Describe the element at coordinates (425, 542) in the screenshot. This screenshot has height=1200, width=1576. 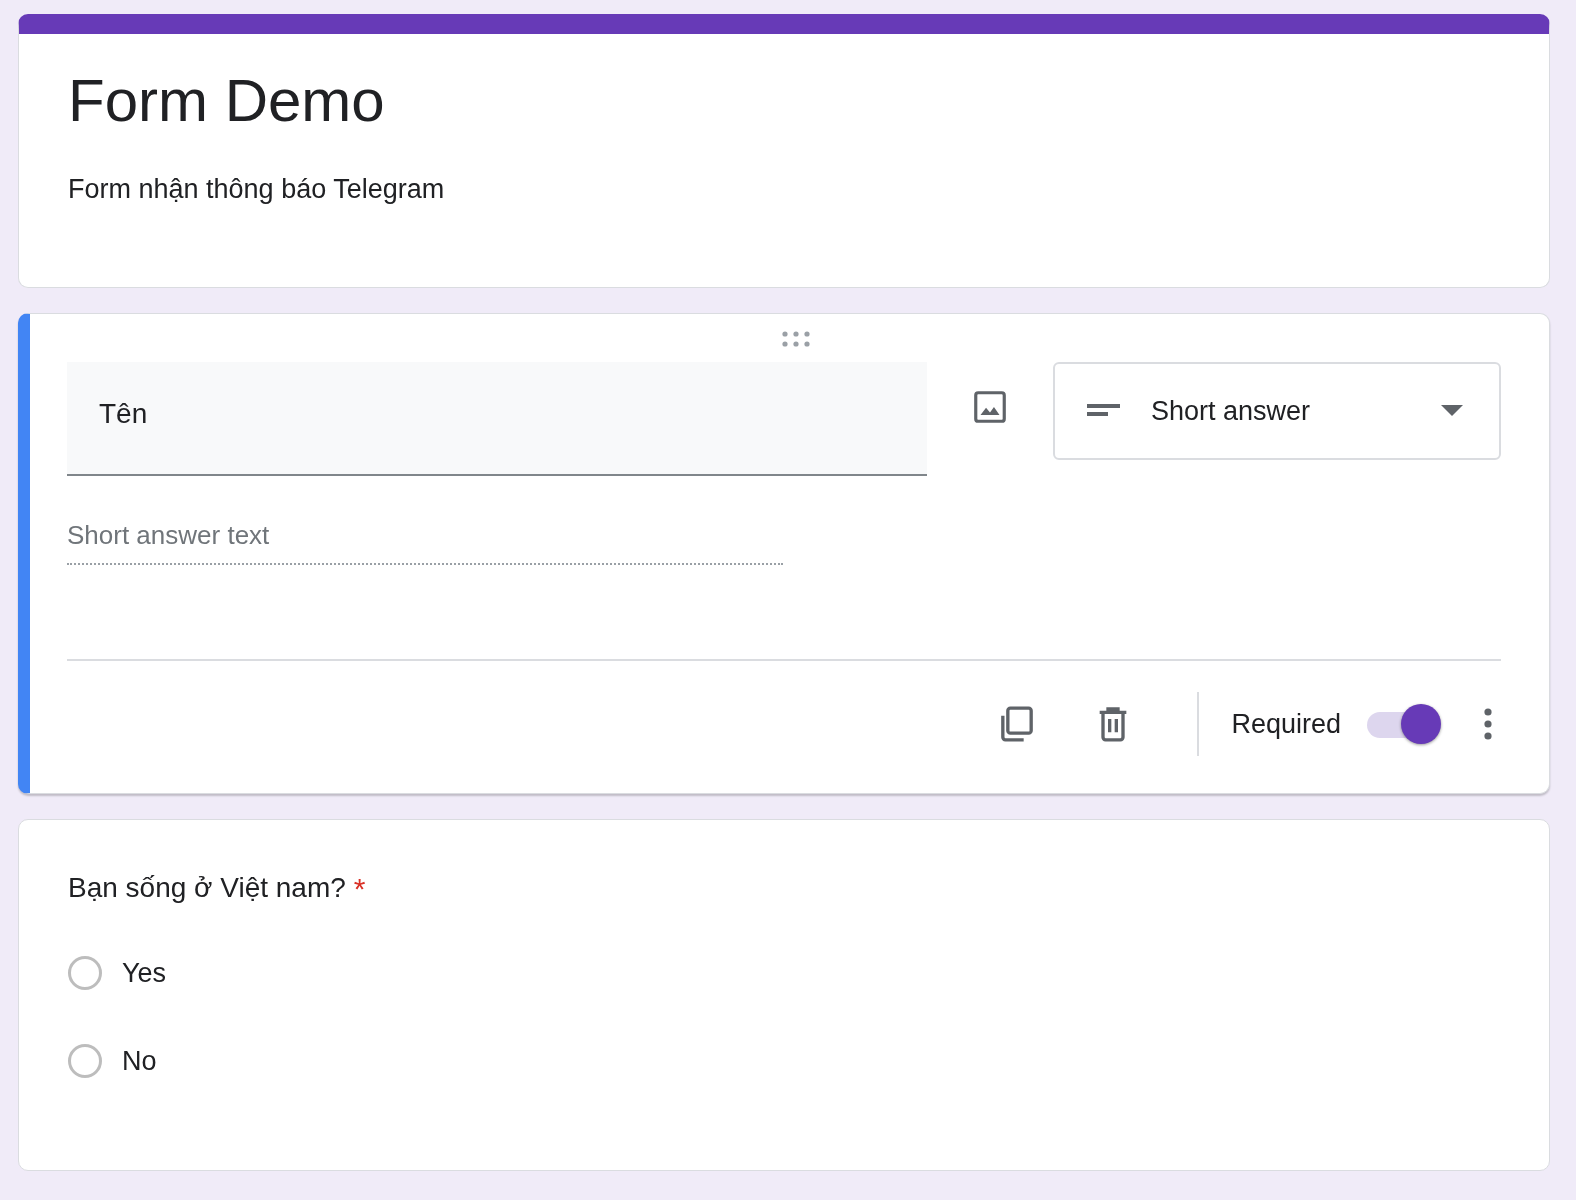
I see `short-answer-field: Short answer text` at that location.